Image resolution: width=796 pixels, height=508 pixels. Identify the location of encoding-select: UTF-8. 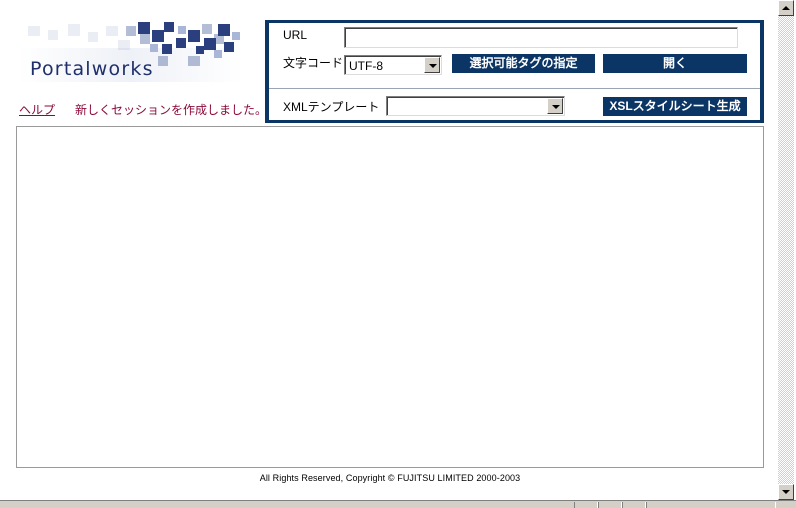
(393, 65).